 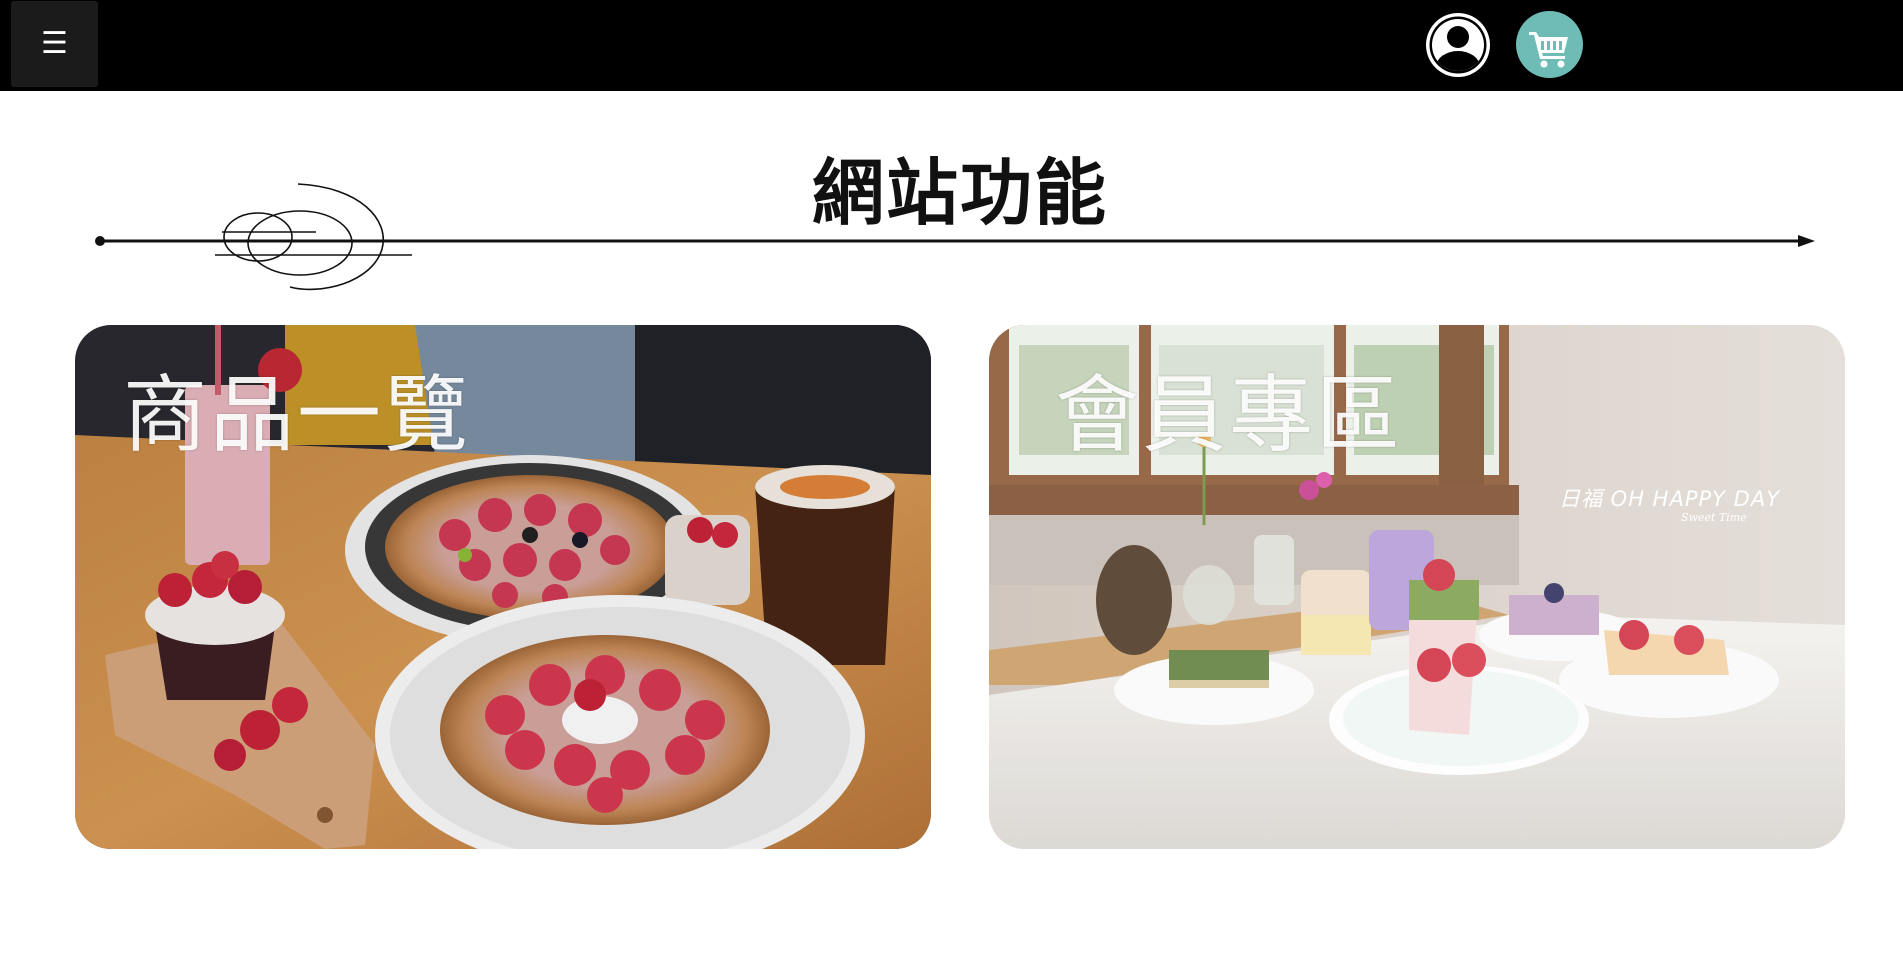 I want to click on photo-watermark-signature: Sweet Time, so click(x=1714, y=517).